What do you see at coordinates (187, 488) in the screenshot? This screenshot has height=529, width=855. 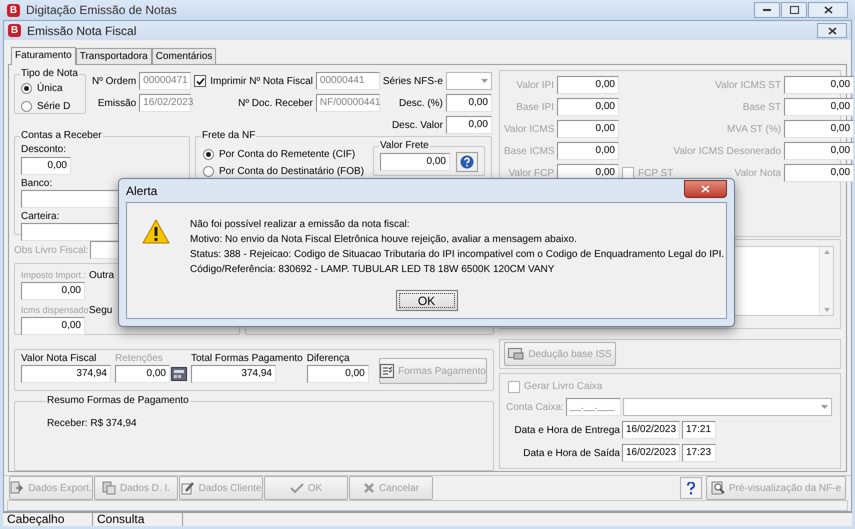 I see `pencil-icon` at bounding box center [187, 488].